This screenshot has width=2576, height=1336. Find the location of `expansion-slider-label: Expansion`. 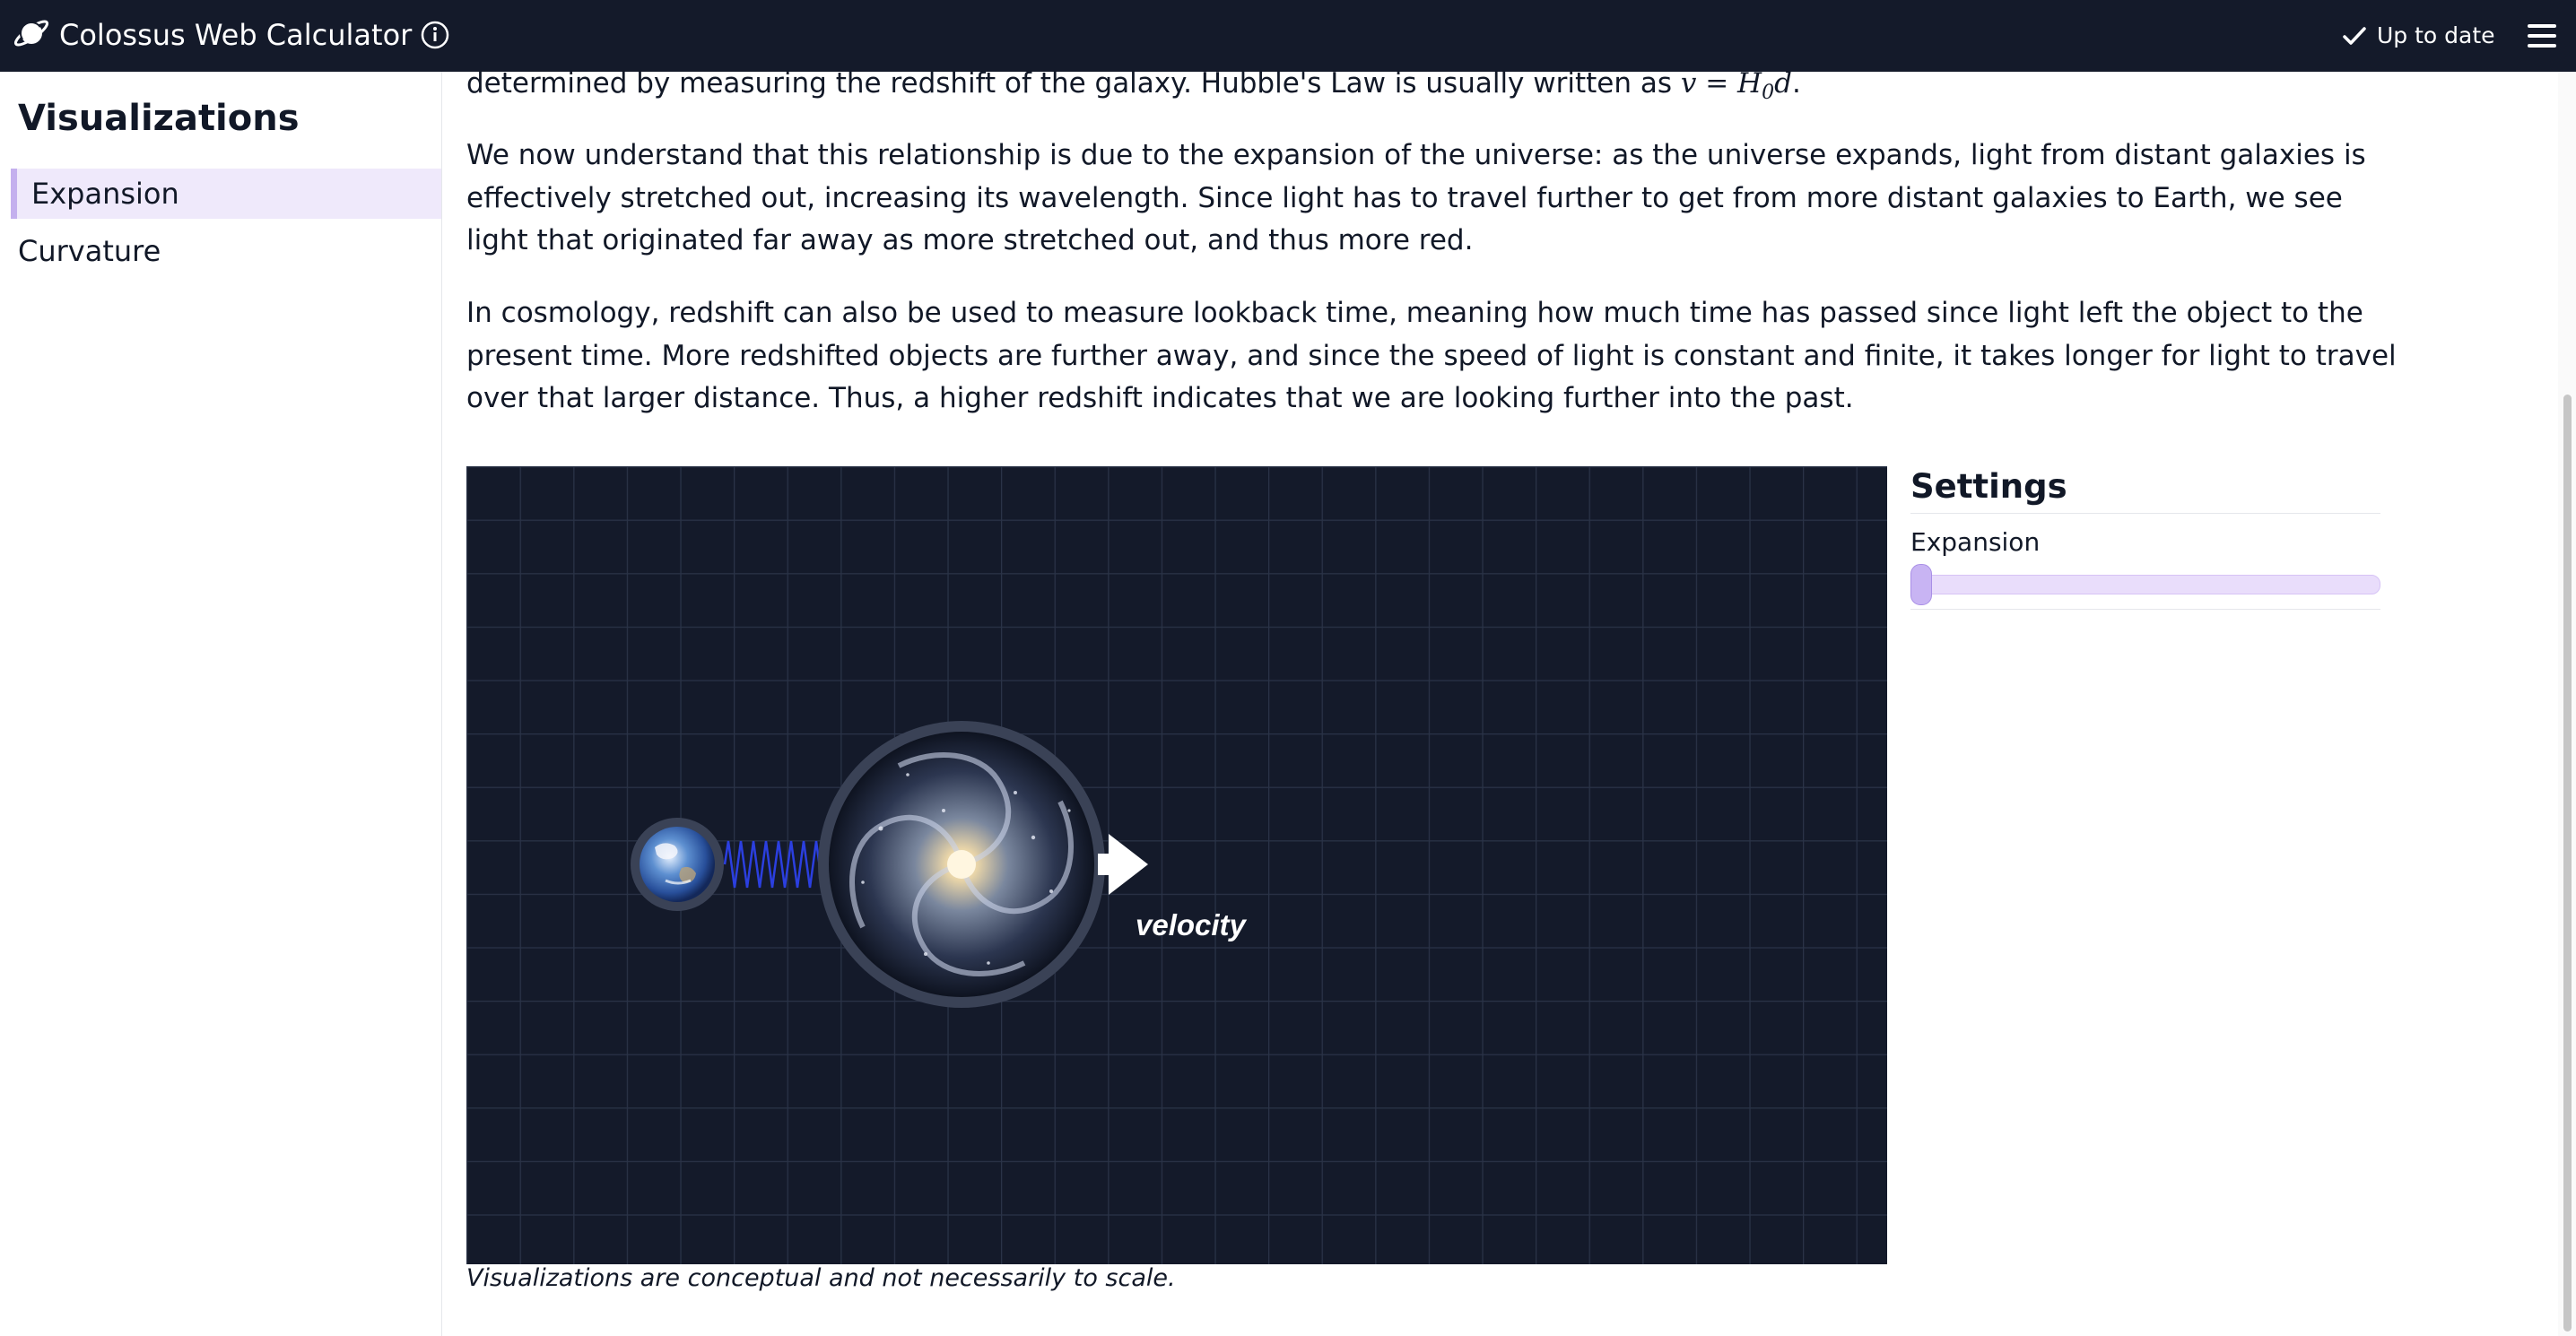

expansion-slider-label: Expansion is located at coordinates (1975, 542).